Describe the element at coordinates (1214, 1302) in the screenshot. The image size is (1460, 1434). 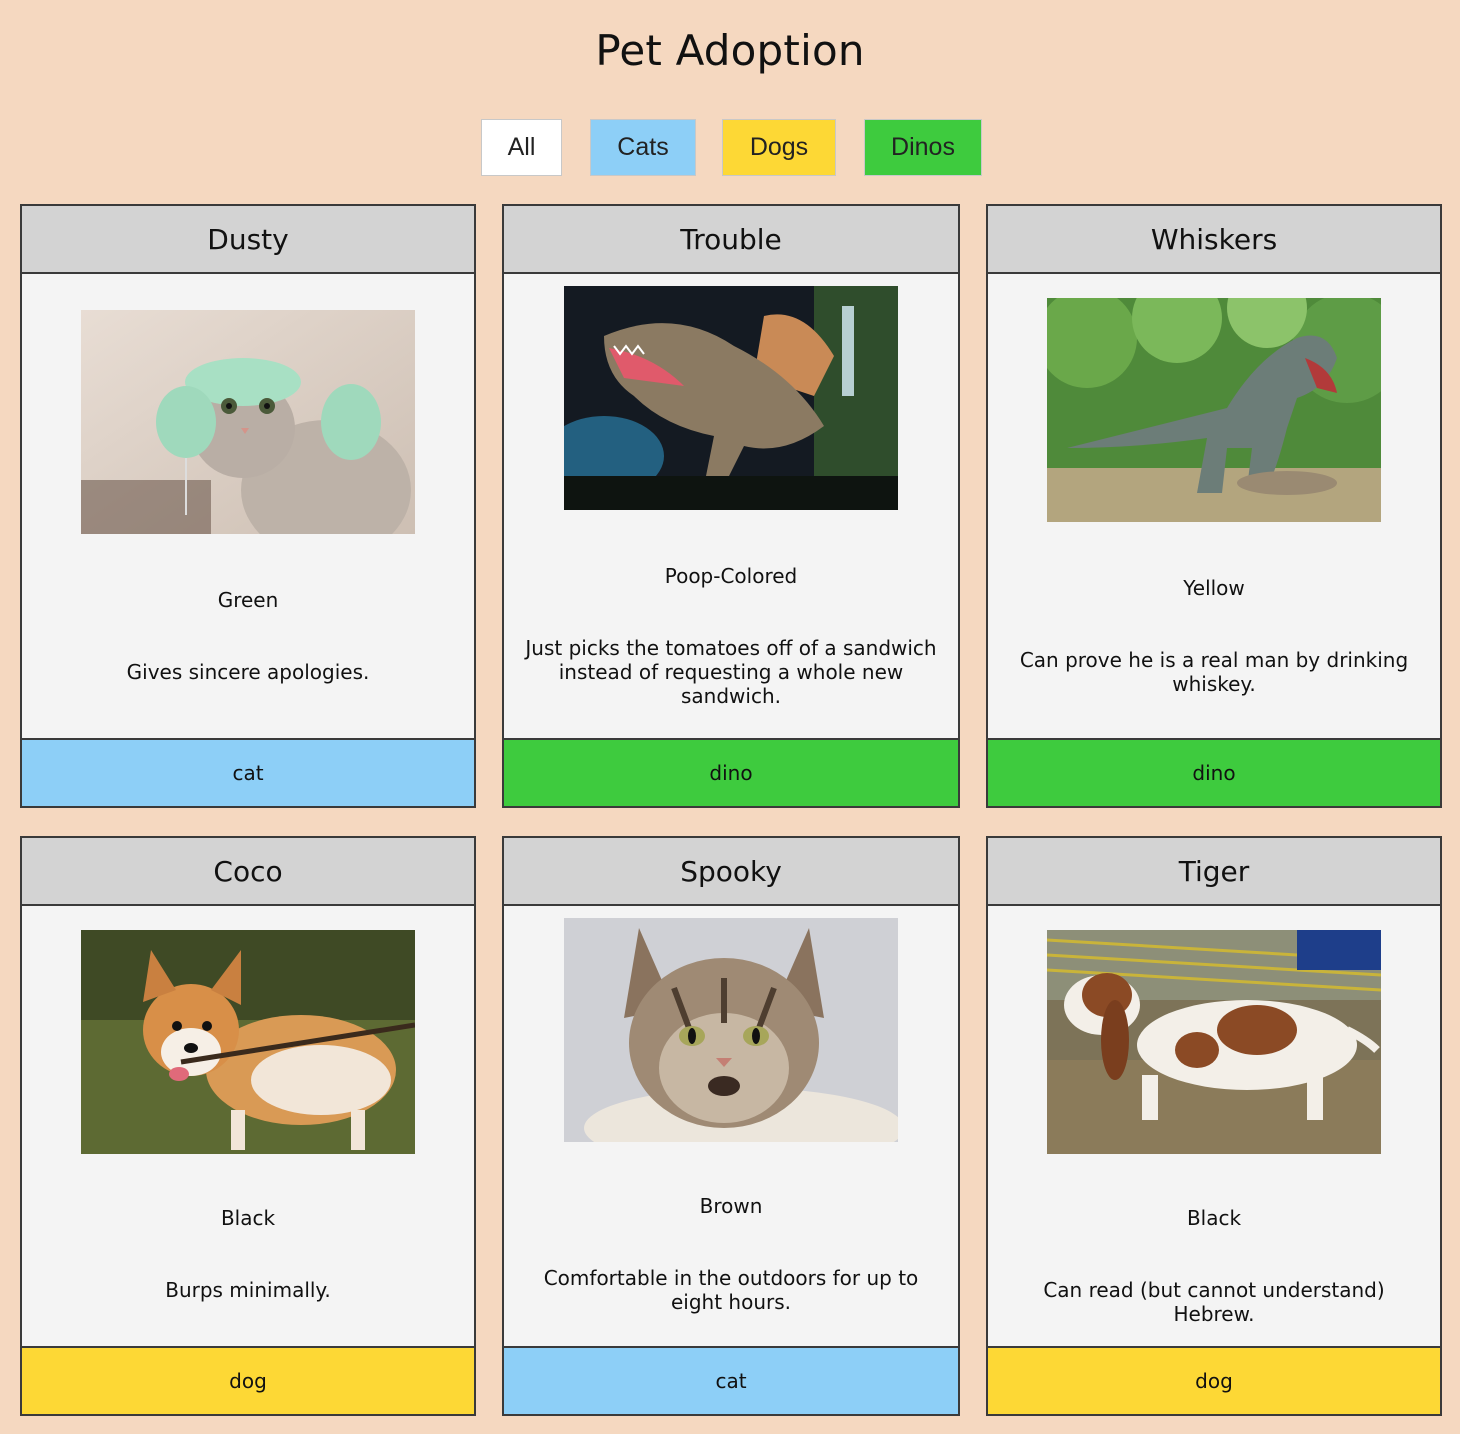
I see `pet-description: Can read (but cannot understand) Hebrew.` at that location.